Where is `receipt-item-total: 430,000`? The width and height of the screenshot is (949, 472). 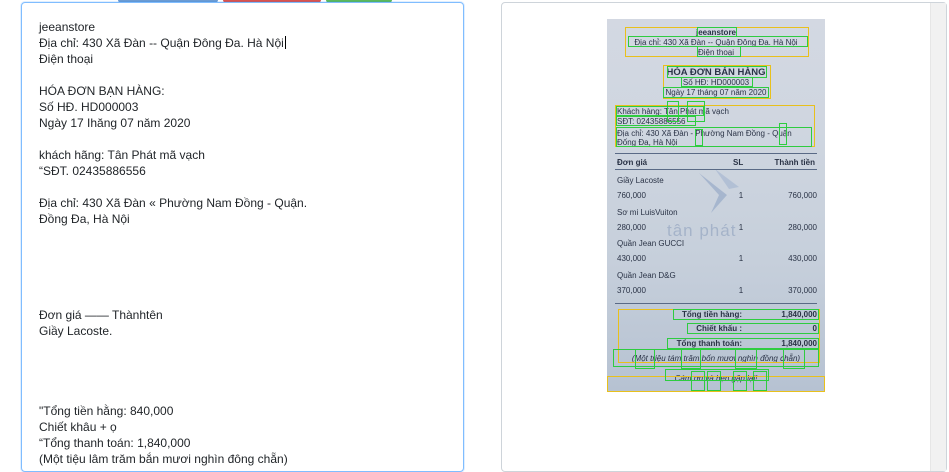
receipt-item-total: 430,000 is located at coordinates (802, 258).